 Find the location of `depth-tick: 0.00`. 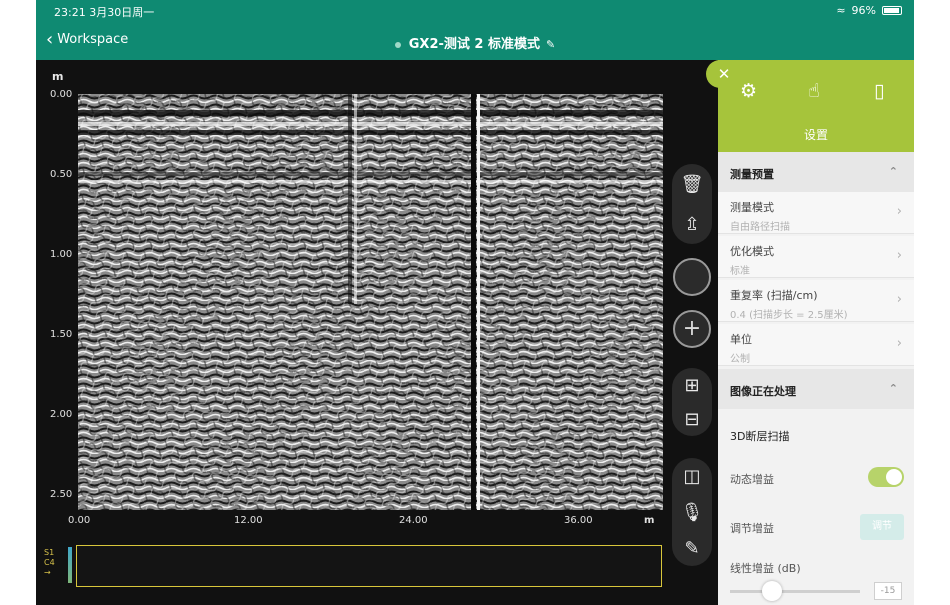

depth-tick: 0.00 is located at coordinates (61, 94).